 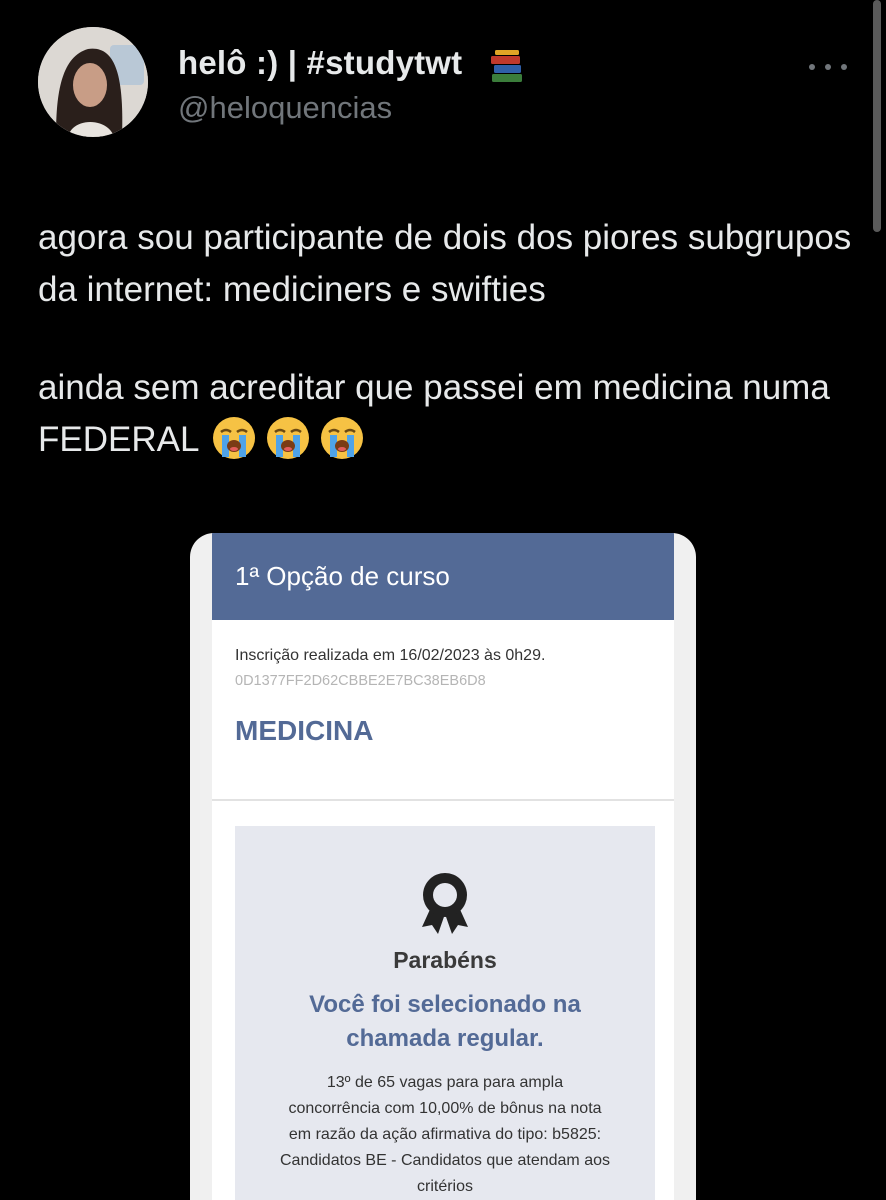 What do you see at coordinates (93, 82) in the screenshot?
I see `avatar` at bounding box center [93, 82].